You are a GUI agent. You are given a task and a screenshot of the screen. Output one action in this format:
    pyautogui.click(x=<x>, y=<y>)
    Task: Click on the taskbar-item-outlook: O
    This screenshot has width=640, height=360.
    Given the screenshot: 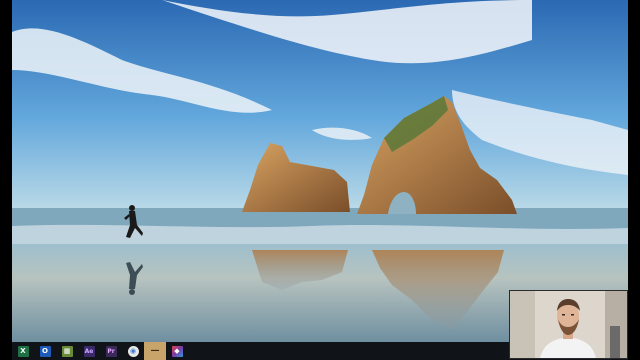 What is the action you would take?
    pyautogui.click(x=45, y=351)
    